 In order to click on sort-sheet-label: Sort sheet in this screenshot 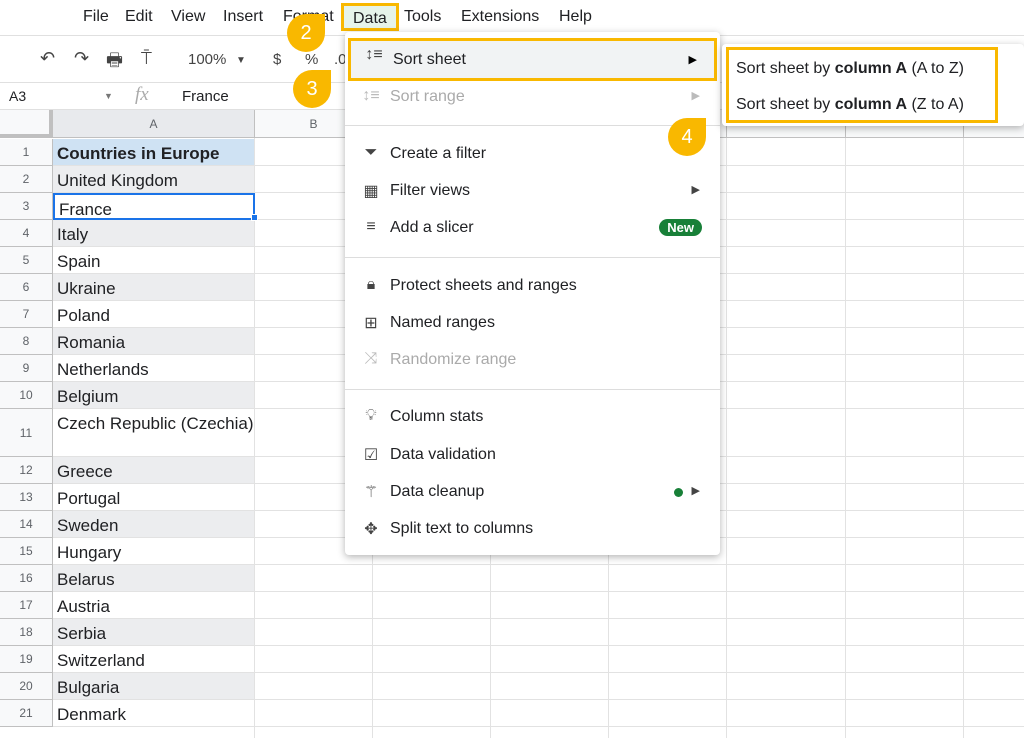, I will do `click(429, 59)`.